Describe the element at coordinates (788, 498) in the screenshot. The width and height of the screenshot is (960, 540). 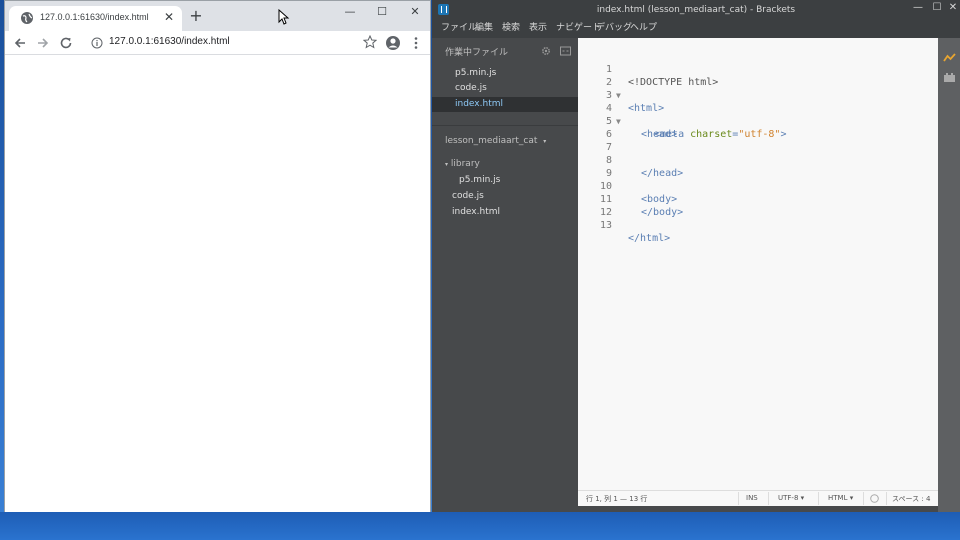
I see `encoding-label: UTF-8` at that location.